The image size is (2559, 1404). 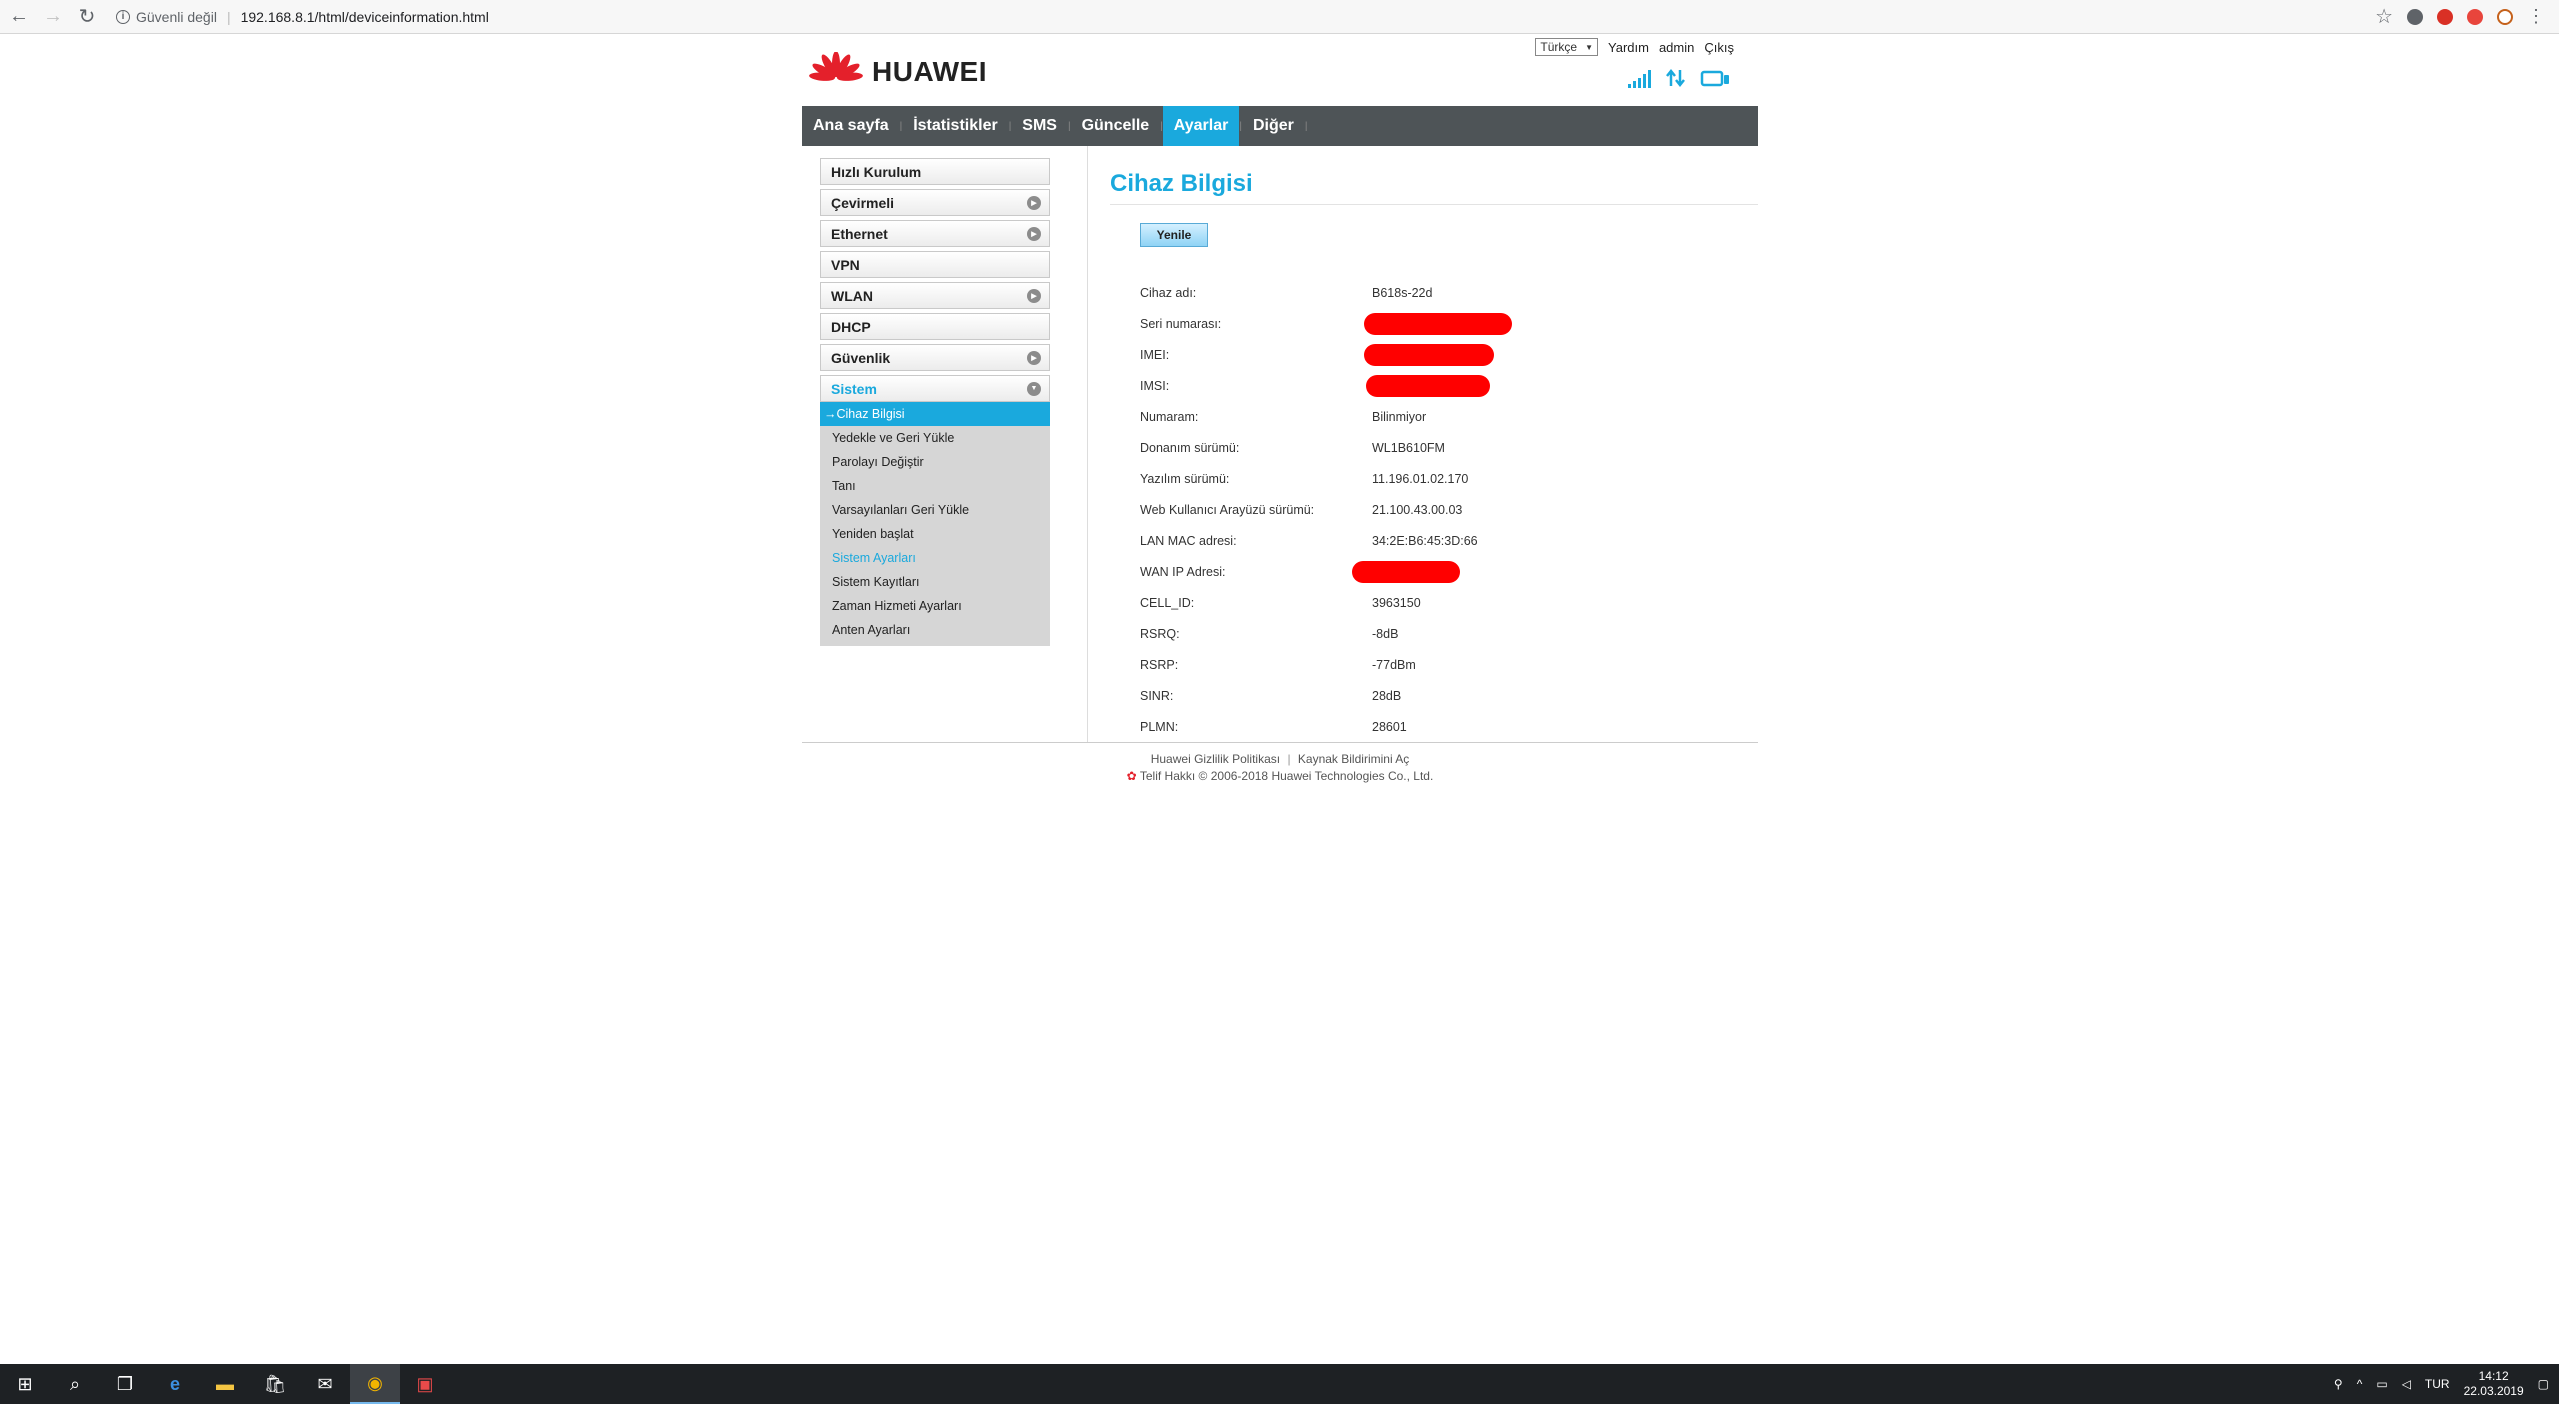 I want to click on language-select: Türkçe ▼, so click(x=1567, y=47).